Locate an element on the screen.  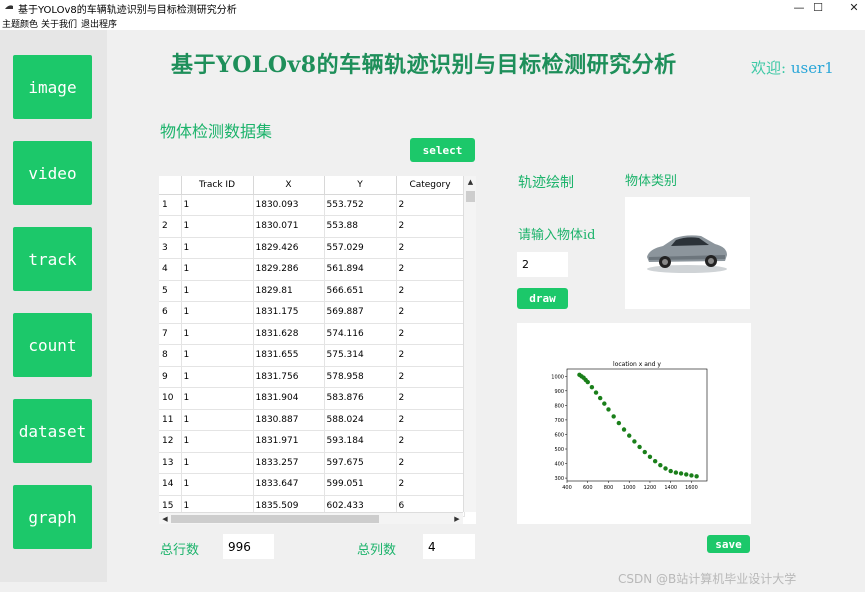
table-row: 8 1 1831.655 575.314 2 is located at coordinates (312, 355).